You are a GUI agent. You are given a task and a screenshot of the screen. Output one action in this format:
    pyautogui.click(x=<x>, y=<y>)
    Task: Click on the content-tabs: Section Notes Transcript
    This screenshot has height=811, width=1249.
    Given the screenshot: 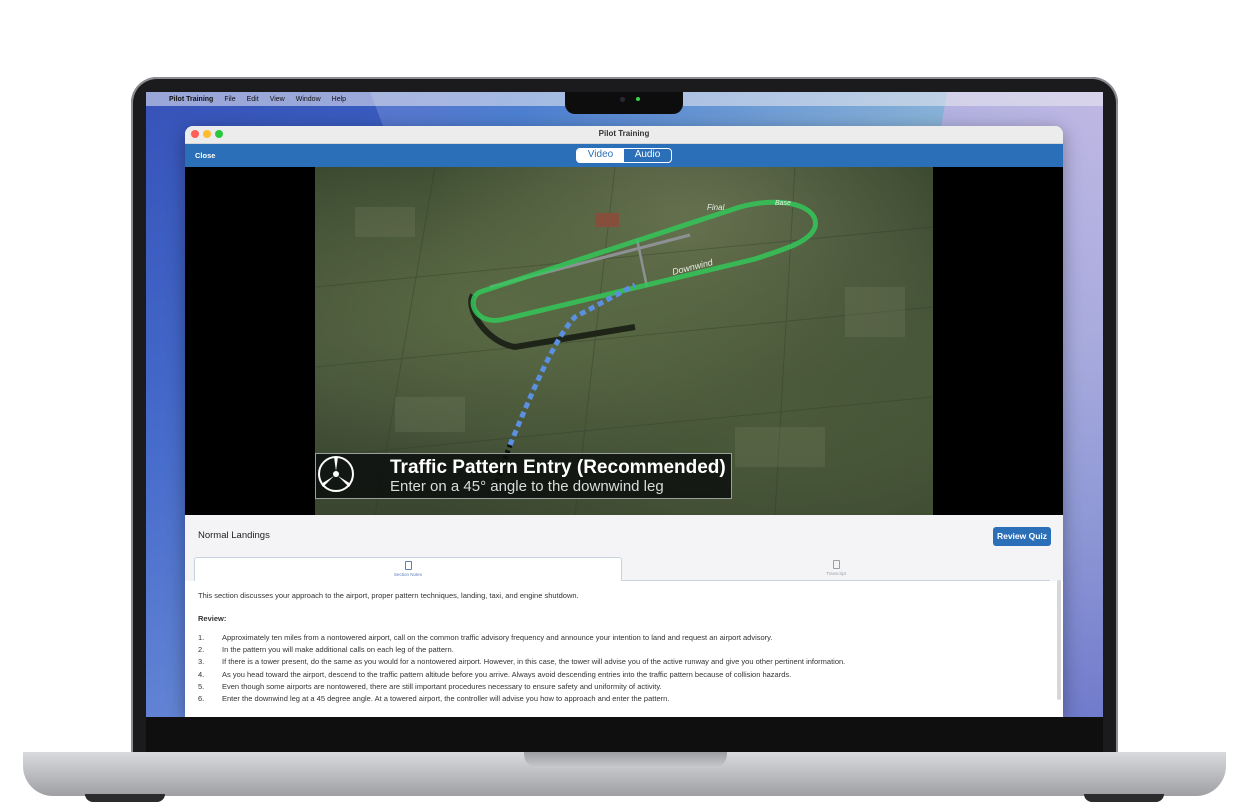 What is the action you would take?
    pyautogui.click(x=624, y=569)
    